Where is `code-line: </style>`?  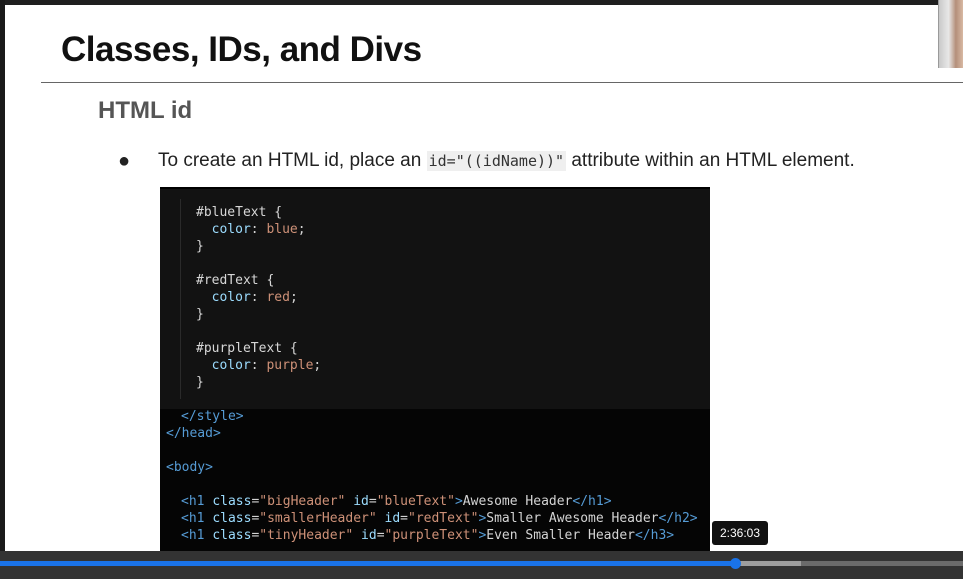
code-line: </style> is located at coordinates (212, 416).